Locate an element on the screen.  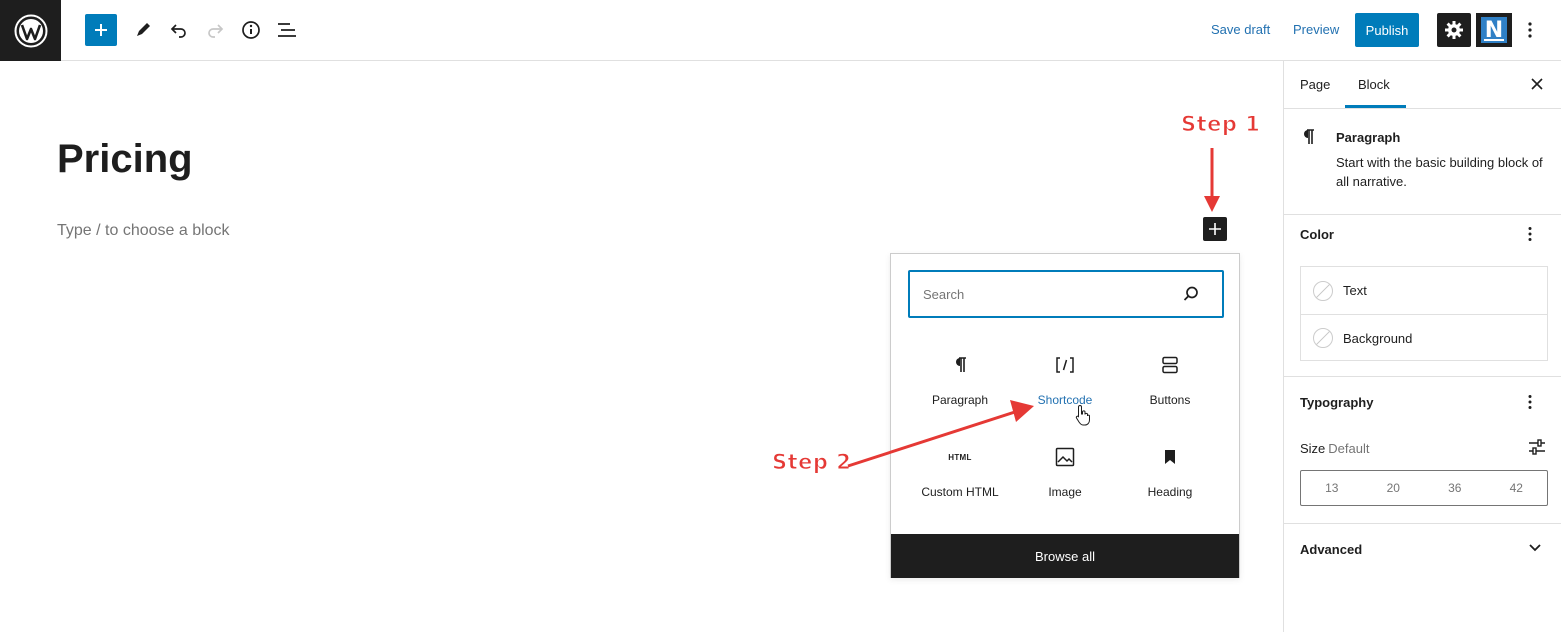
post-title: Pricing is located at coordinates (125, 159).